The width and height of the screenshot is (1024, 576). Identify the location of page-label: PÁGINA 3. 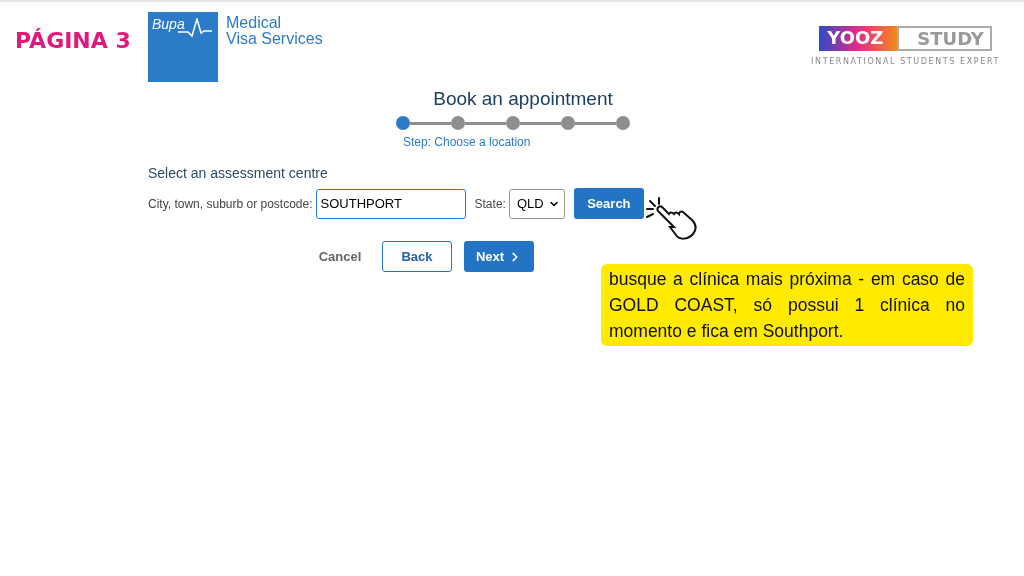
(73, 40).